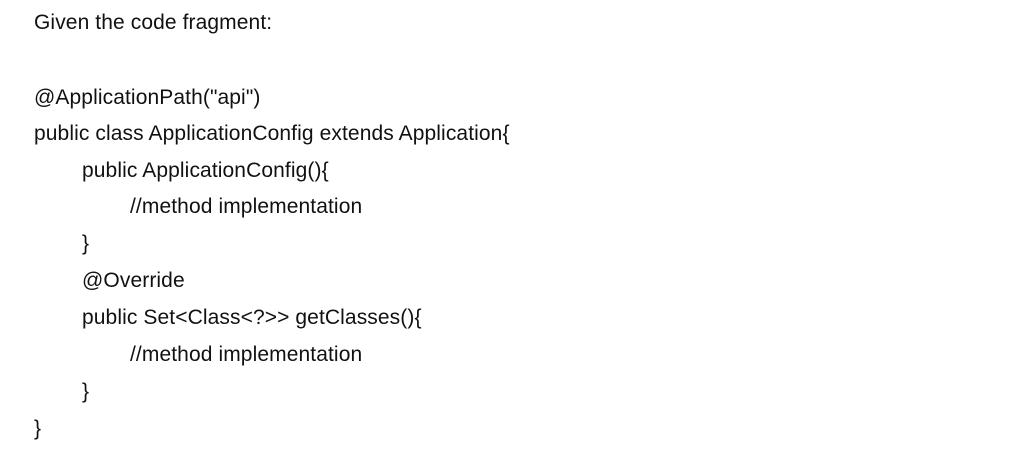  Describe the element at coordinates (147, 97) in the screenshot. I see `code-line-annotation: @ApplicationPath("api")` at that location.